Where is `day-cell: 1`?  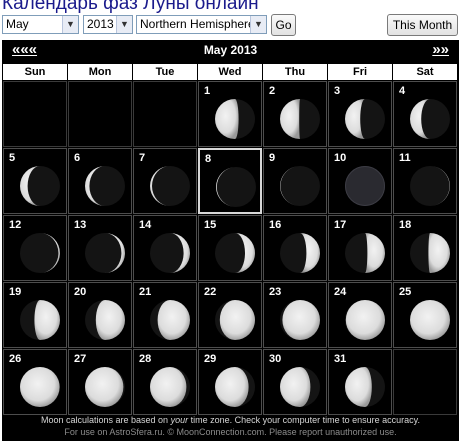 day-cell: 1 is located at coordinates (230, 114).